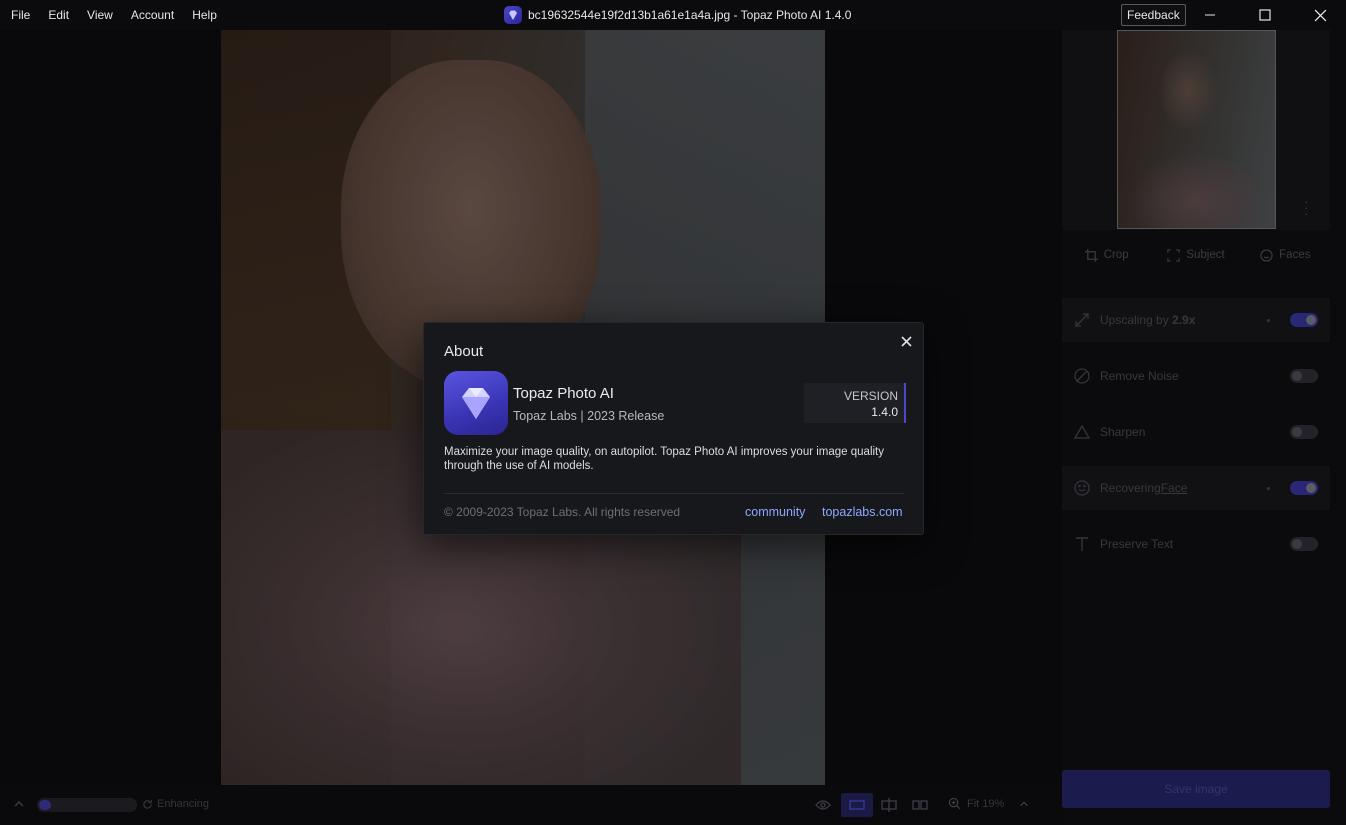 This screenshot has width=1346, height=825. What do you see at coordinates (1139, 376) in the screenshot?
I see `feature-remove-noise-label: Remove Noise` at bounding box center [1139, 376].